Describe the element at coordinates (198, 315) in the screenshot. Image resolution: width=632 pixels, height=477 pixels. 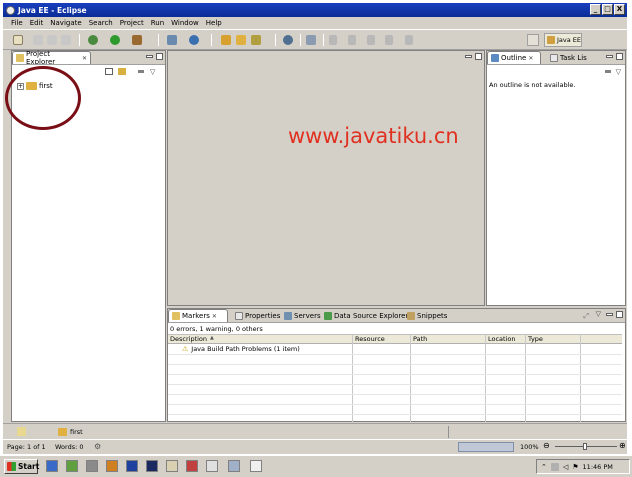
I see `tab-markers: Markers ✕` at that location.